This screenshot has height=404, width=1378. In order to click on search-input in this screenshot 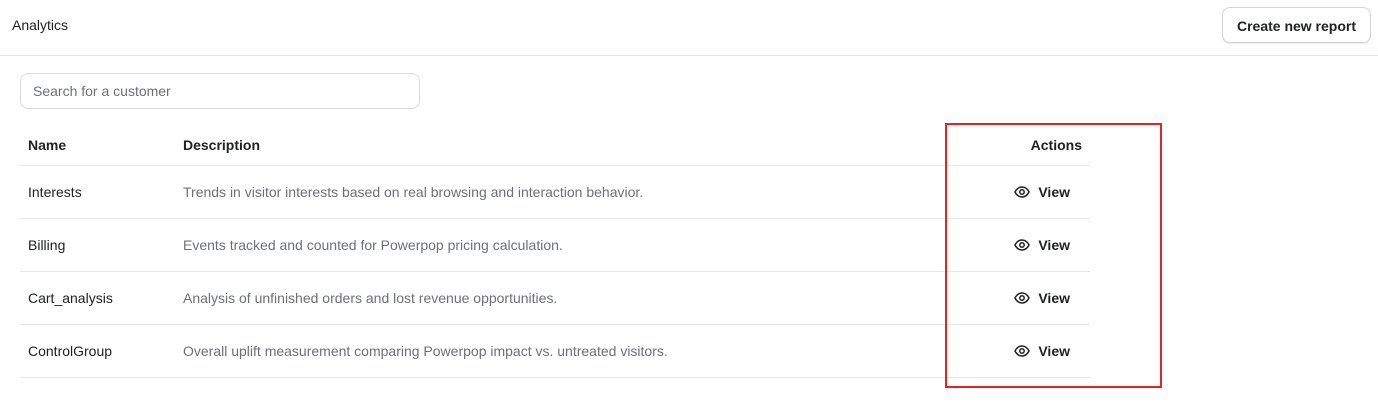, I will do `click(220, 91)`.